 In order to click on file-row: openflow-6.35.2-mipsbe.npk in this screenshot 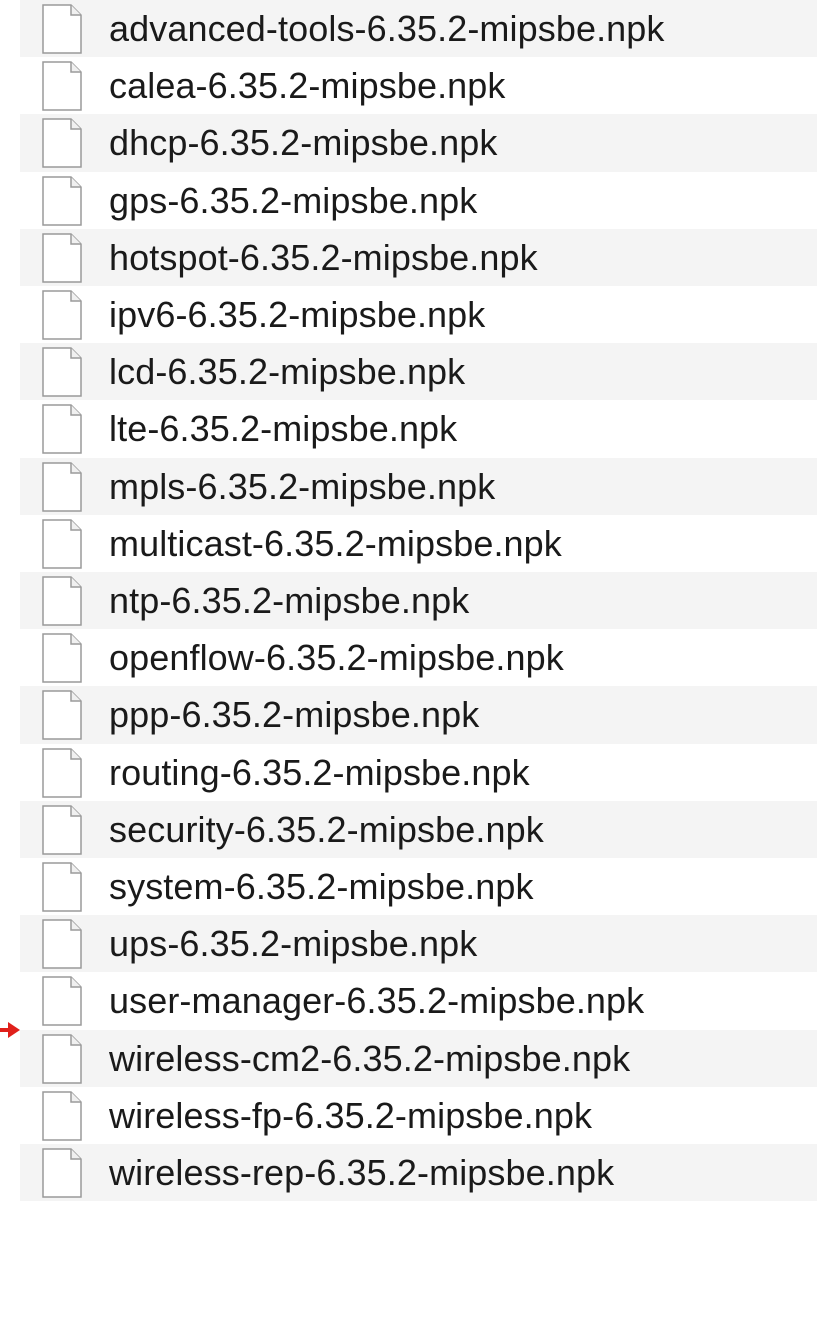, I will do `click(408, 657)`.